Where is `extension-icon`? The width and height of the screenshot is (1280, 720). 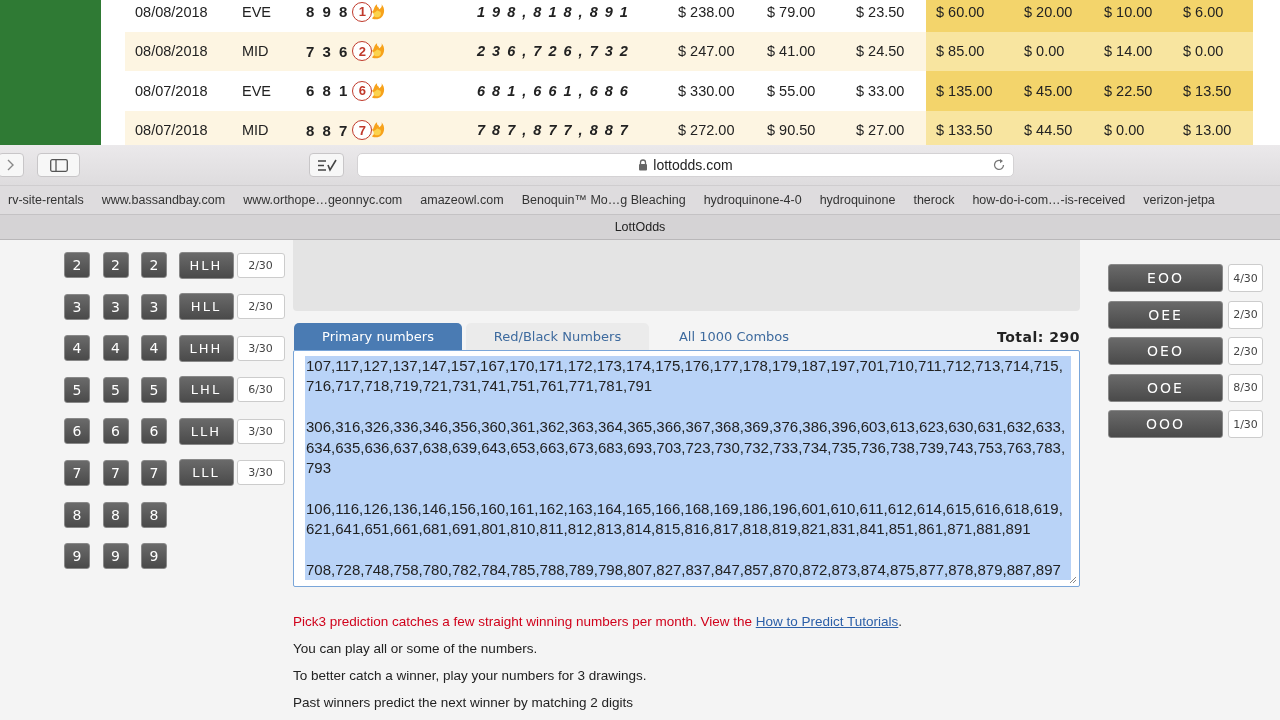
extension-icon is located at coordinates (326, 165).